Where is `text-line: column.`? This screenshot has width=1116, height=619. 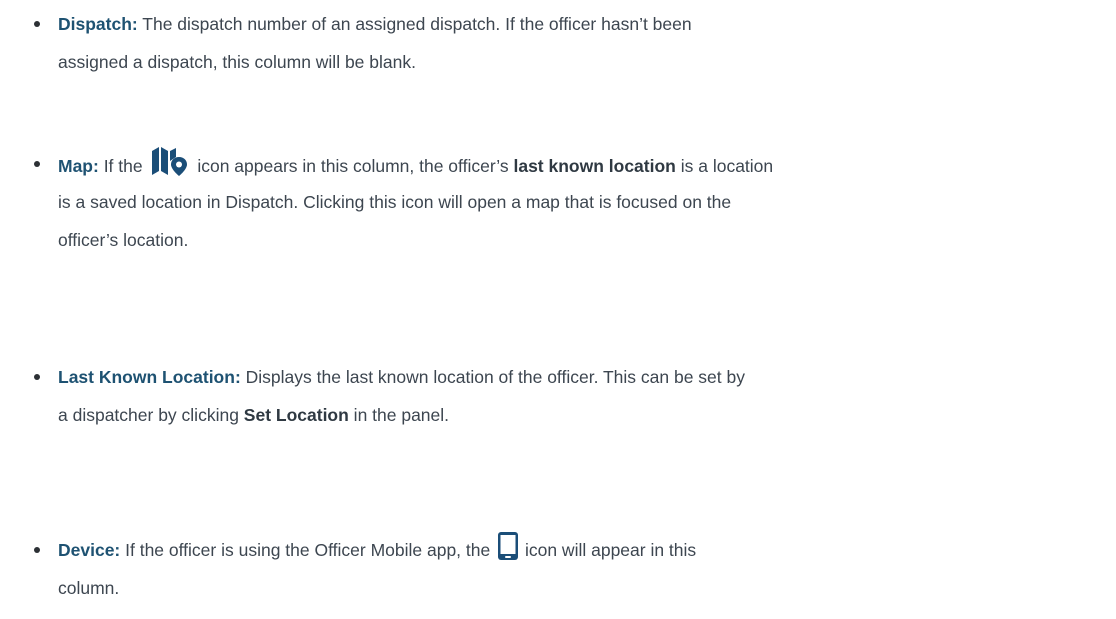
text-line: column. is located at coordinates (586, 588).